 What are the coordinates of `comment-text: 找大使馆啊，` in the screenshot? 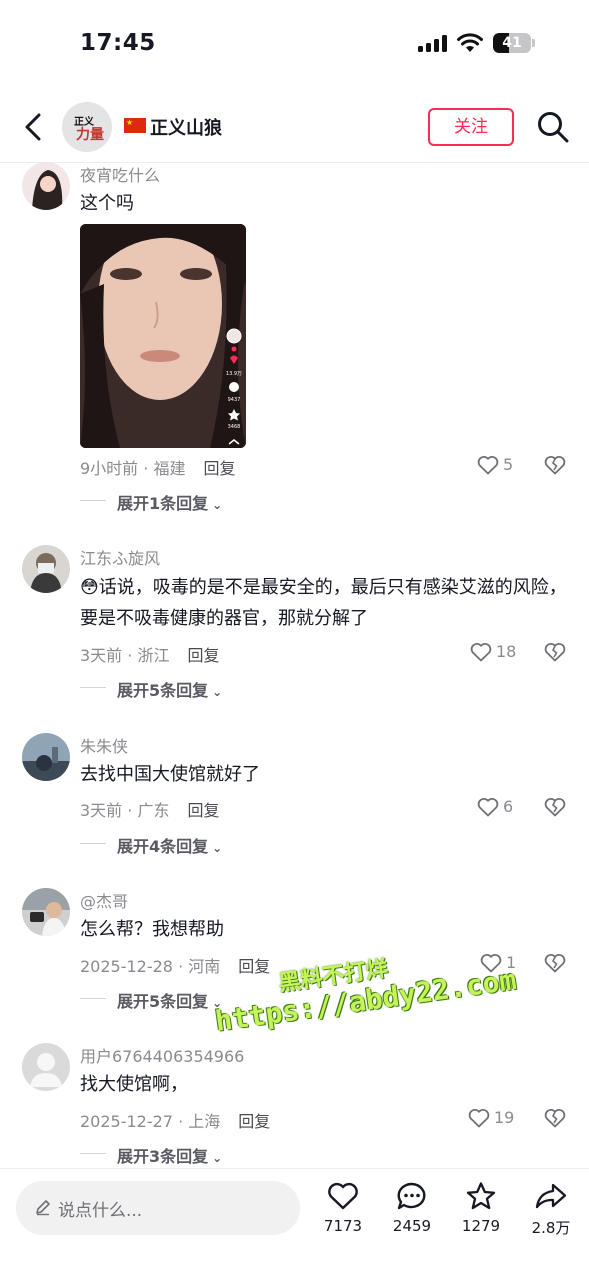 It's located at (134, 1084).